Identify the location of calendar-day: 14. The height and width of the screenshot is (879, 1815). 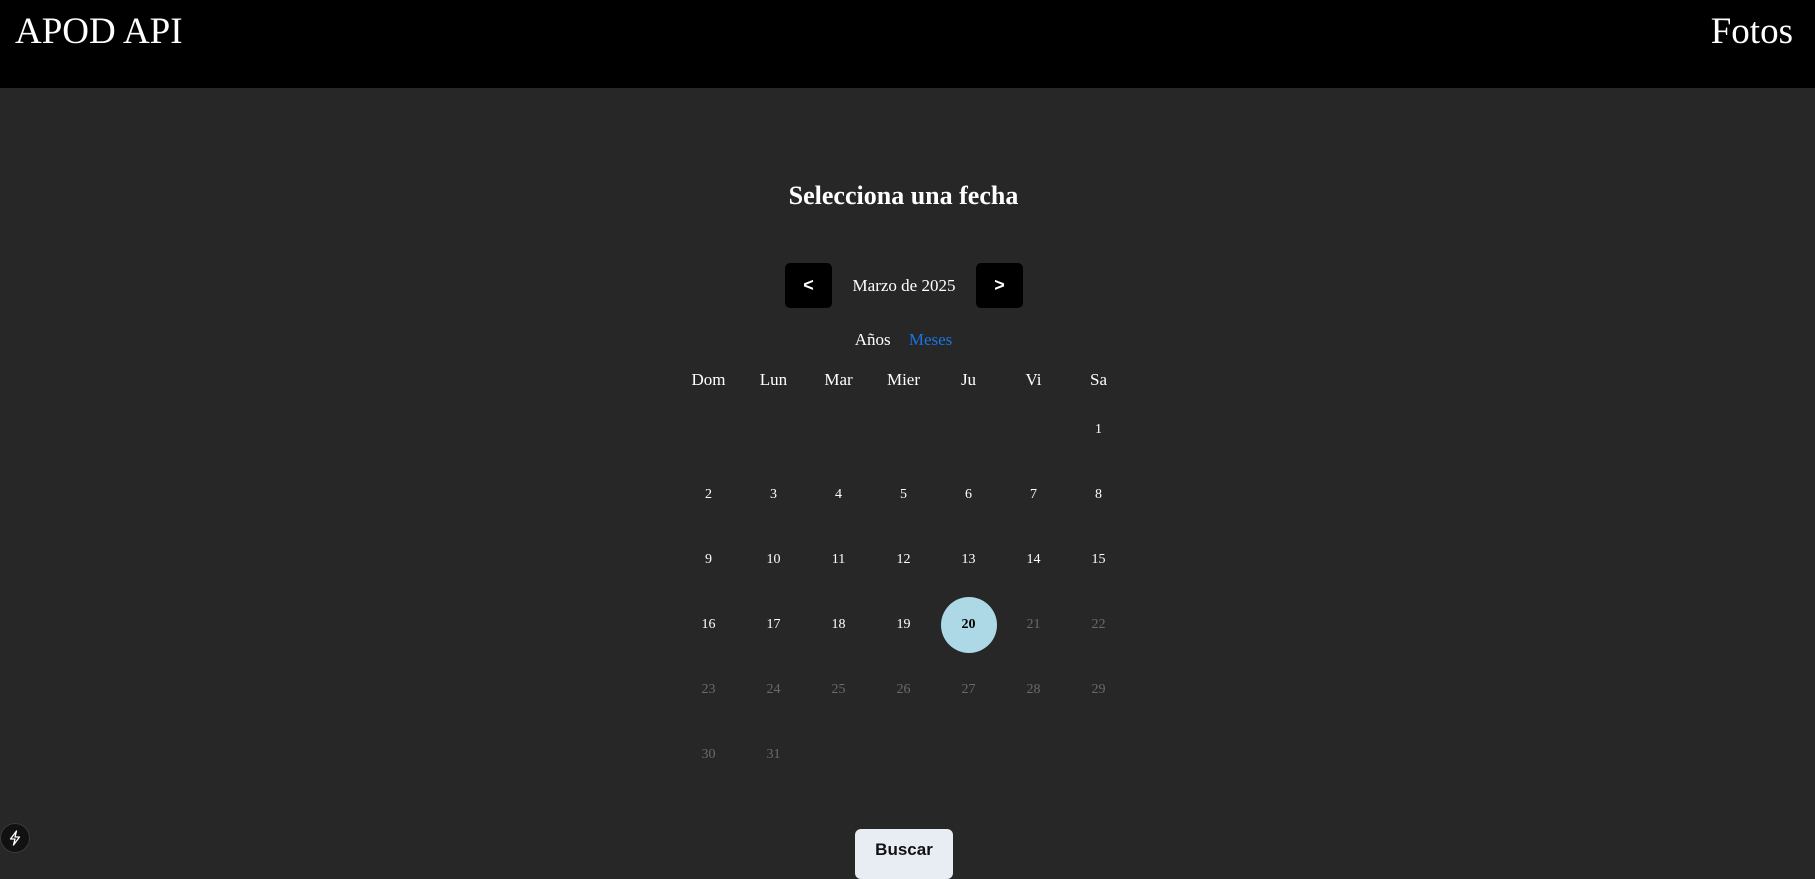
(1033, 559).